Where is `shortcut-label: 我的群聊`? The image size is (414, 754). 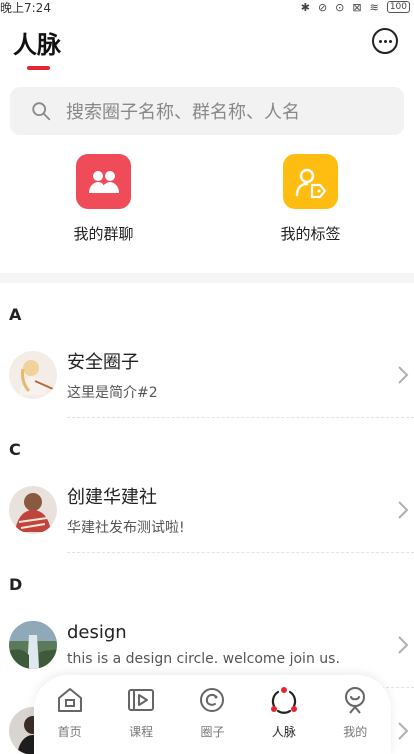
shortcut-label: 我的群聊 is located at coordinates (103, 234).